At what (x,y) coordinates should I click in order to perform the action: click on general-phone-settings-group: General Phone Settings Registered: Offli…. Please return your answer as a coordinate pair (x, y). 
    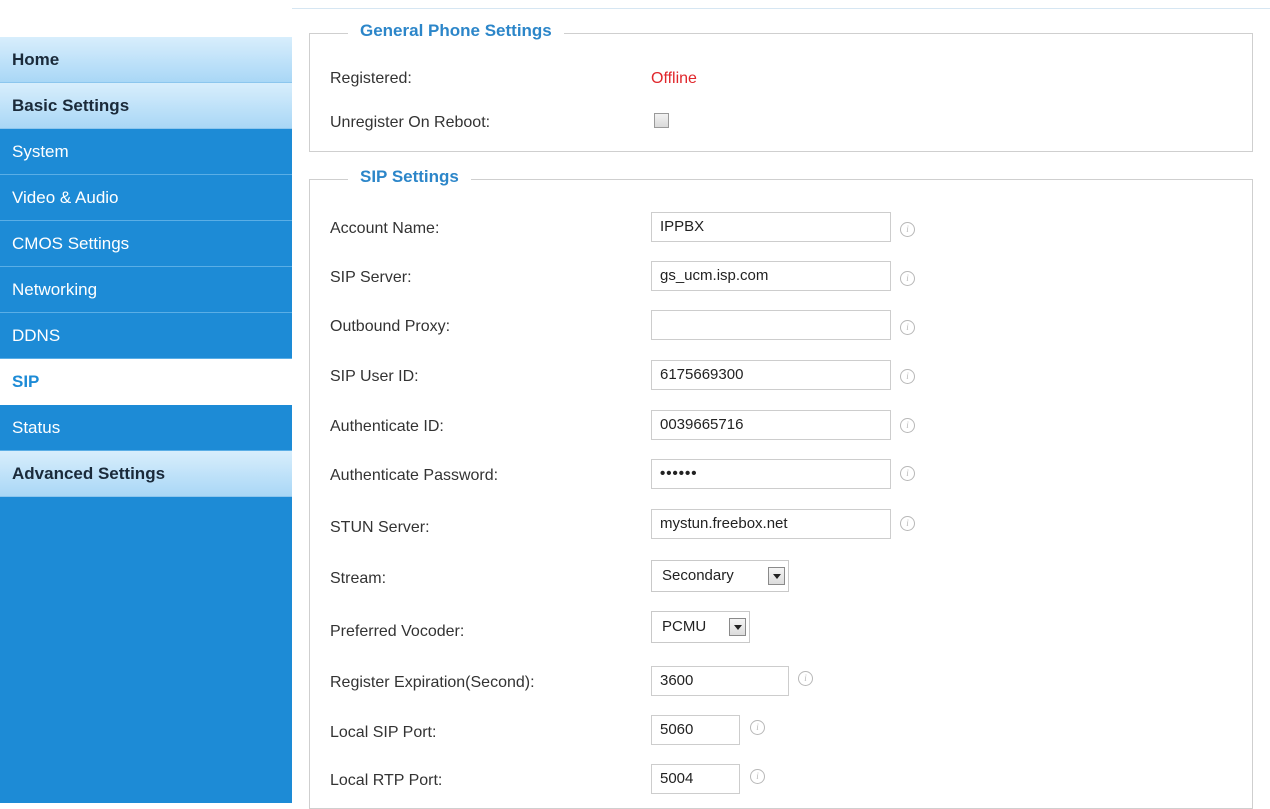
    Looking at the image, I should click on (781, 86).